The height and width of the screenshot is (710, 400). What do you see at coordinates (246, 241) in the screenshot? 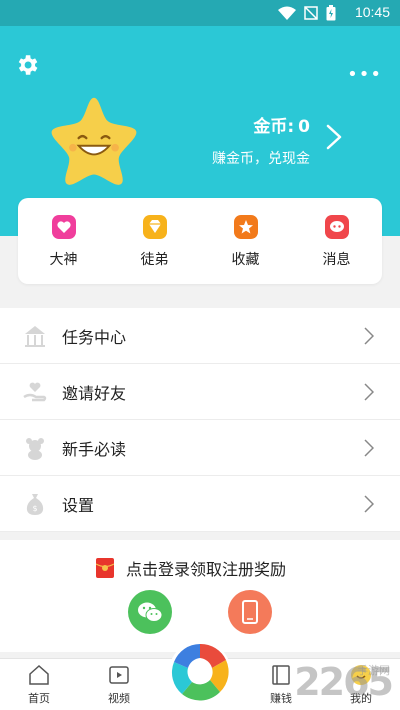
I see `quick-action-favorites: 收藏` at bounding box center [246, 241].